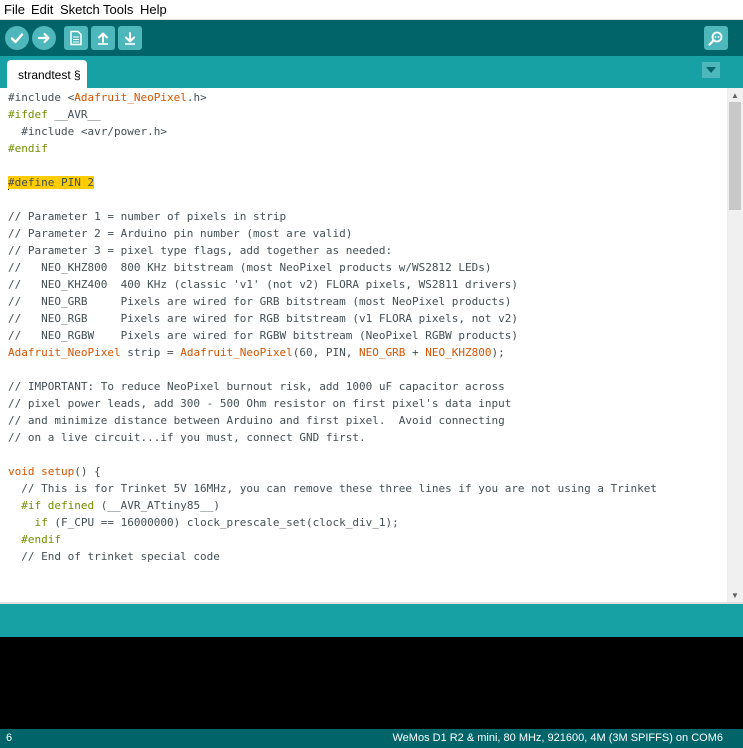 The image size is (743, 748). I want to click on code-line: #ifdef __AVR__, so click(54, 114).